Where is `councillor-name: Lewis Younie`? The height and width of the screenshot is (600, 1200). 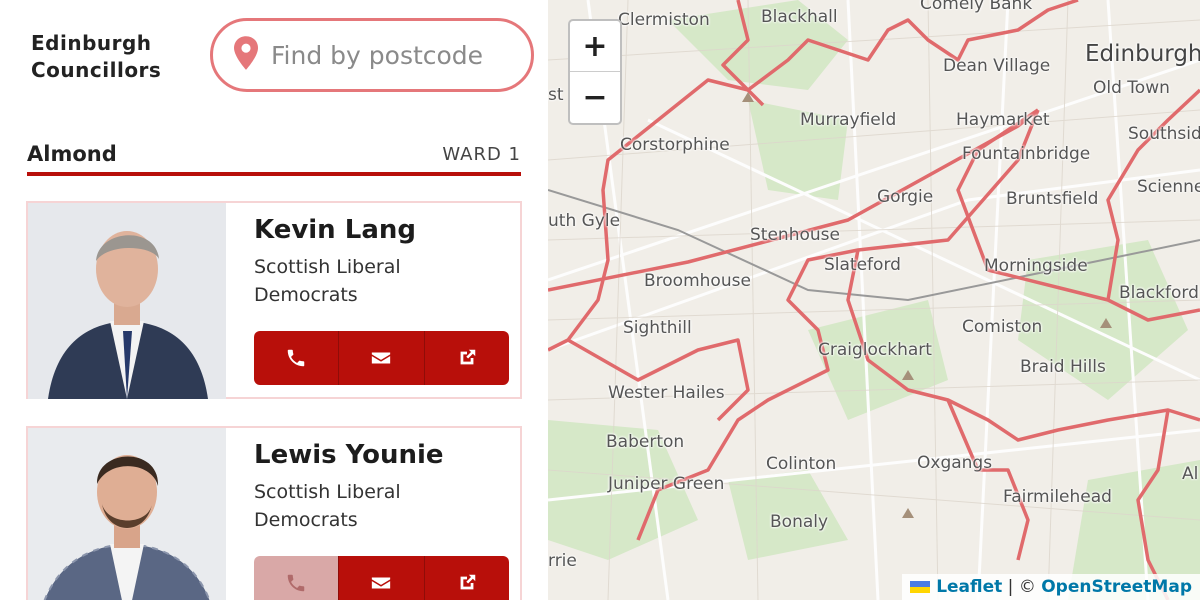
councillor-name: Lewis Younie is located at coordinates (349, 455).